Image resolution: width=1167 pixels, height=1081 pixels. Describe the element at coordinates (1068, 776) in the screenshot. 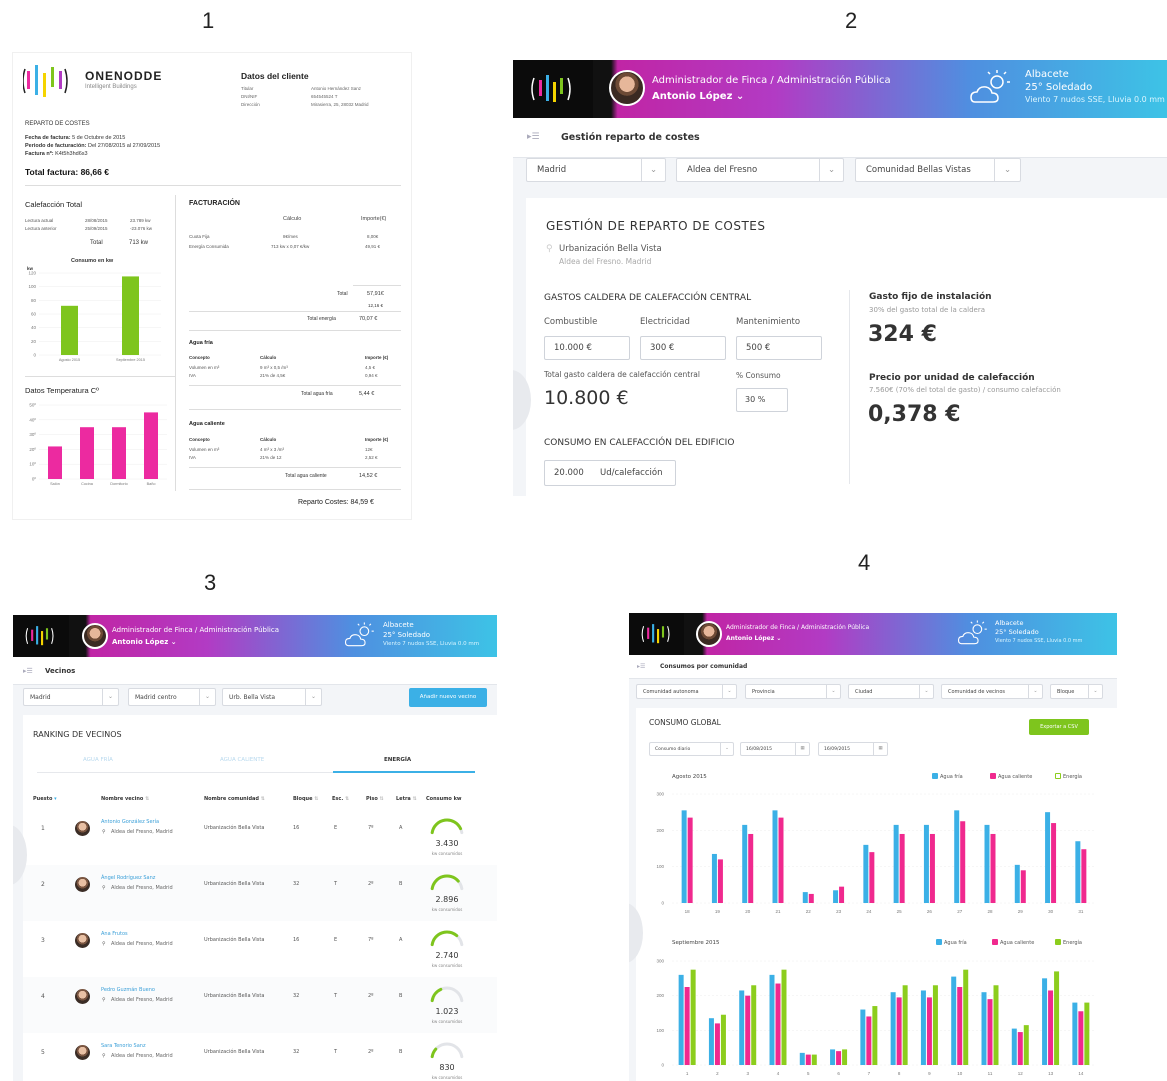

I see `legend-energia: Energía` at that location.